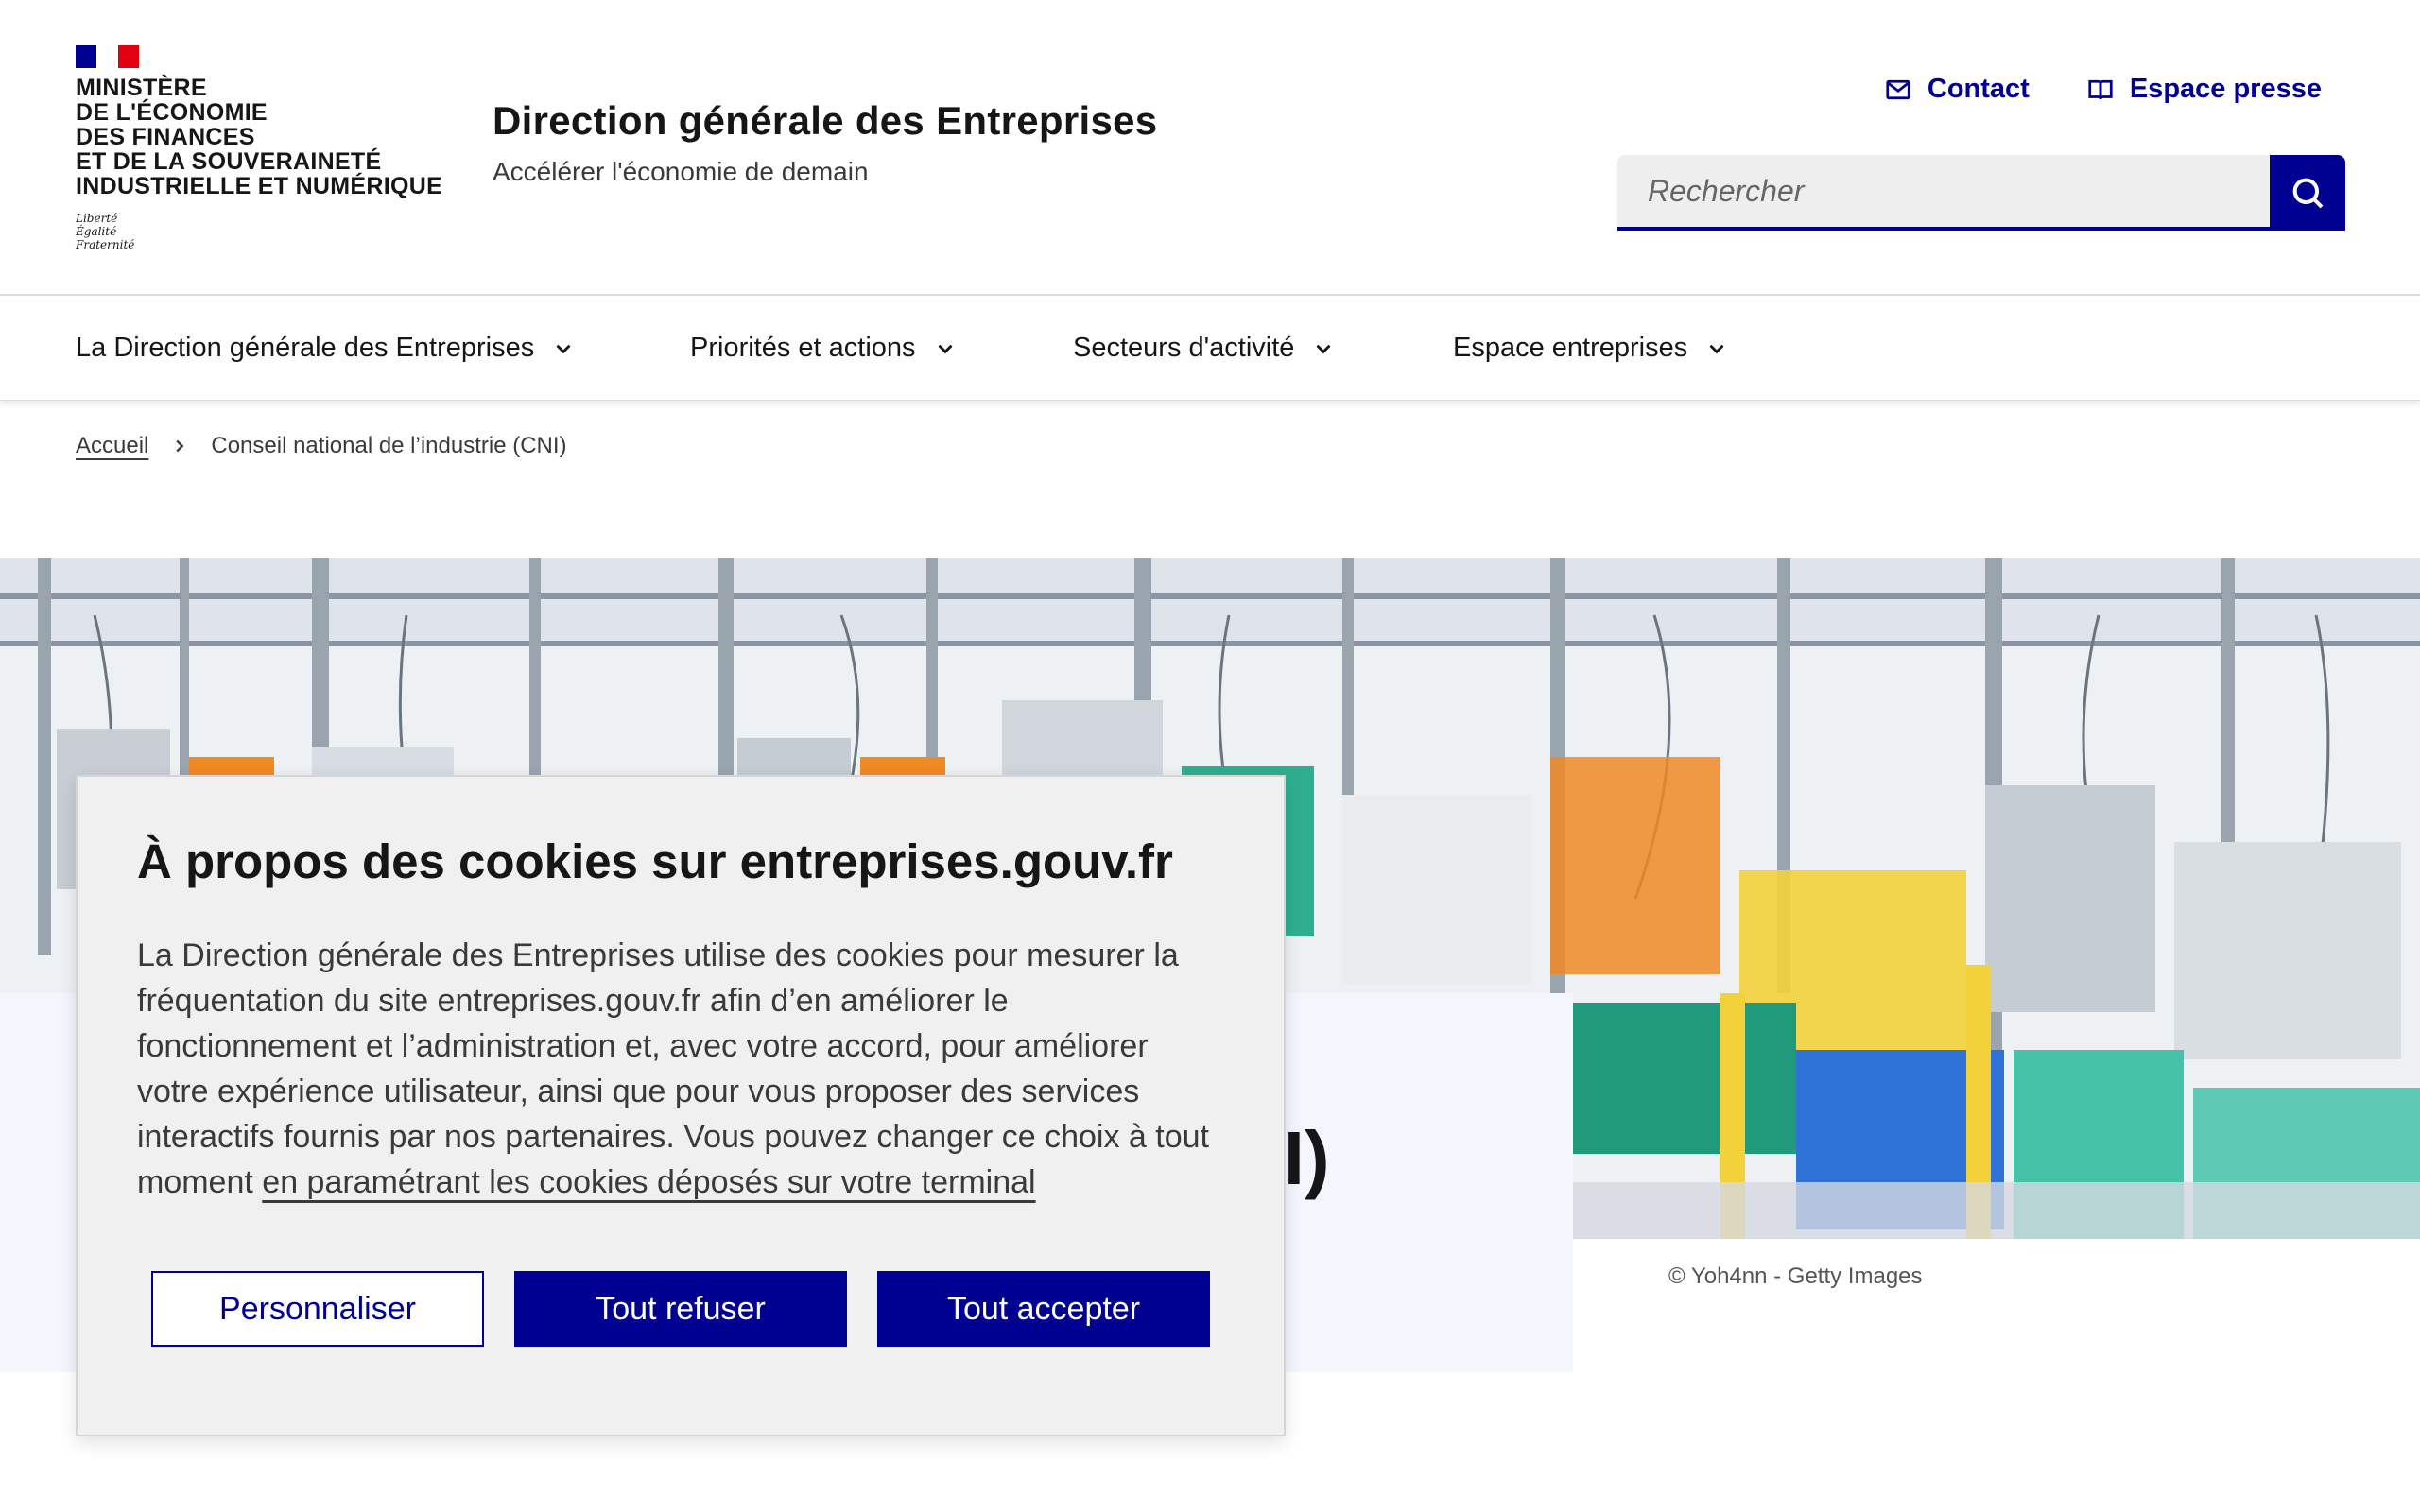  What do you see at coordinates (141, 88) in the screenshot?
I see `ministry-name-line: Ministère` at bounding box center [141, 88].